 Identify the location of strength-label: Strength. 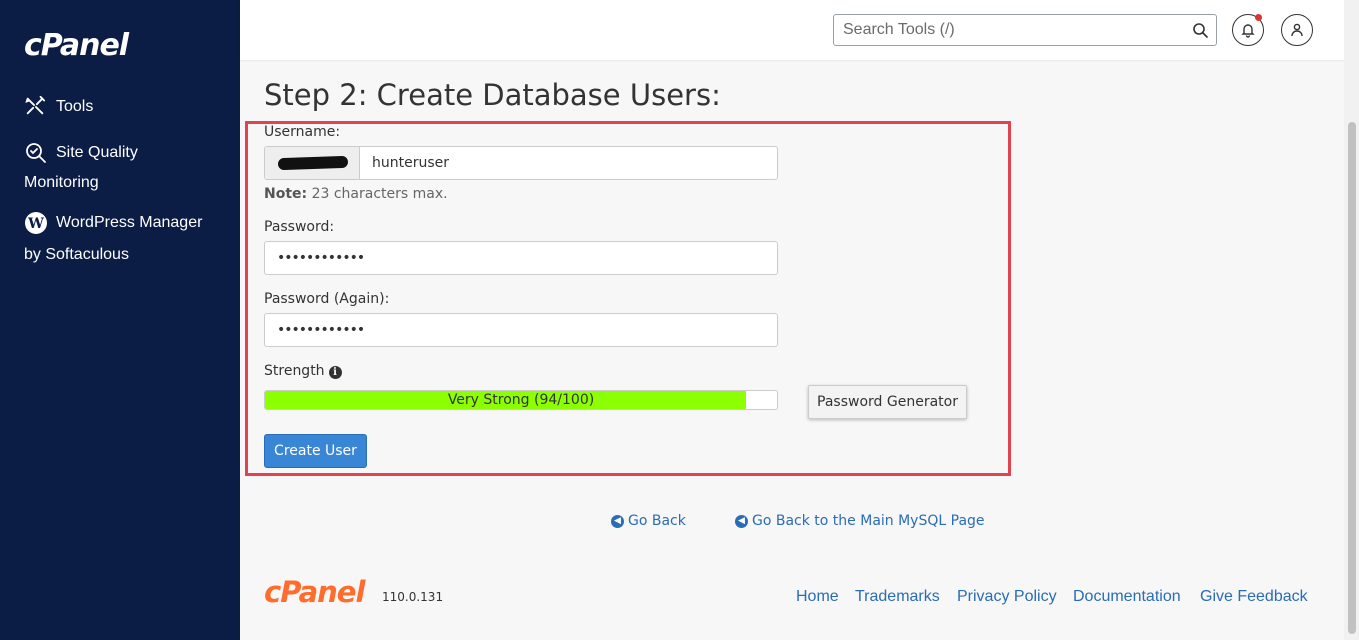
(294, 371).